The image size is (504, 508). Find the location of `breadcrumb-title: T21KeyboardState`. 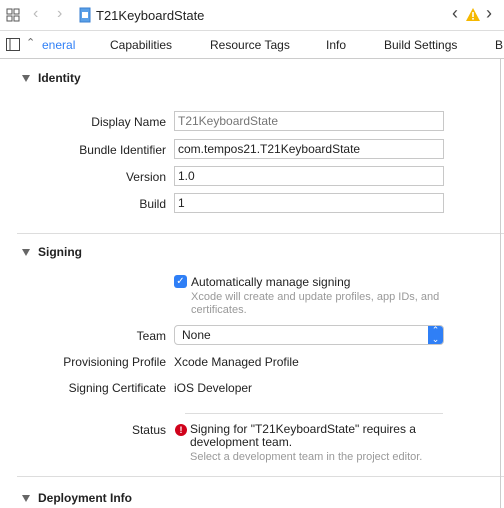

breadcrumb-title: T21KeyboardState is located at coordinates (150, 15).